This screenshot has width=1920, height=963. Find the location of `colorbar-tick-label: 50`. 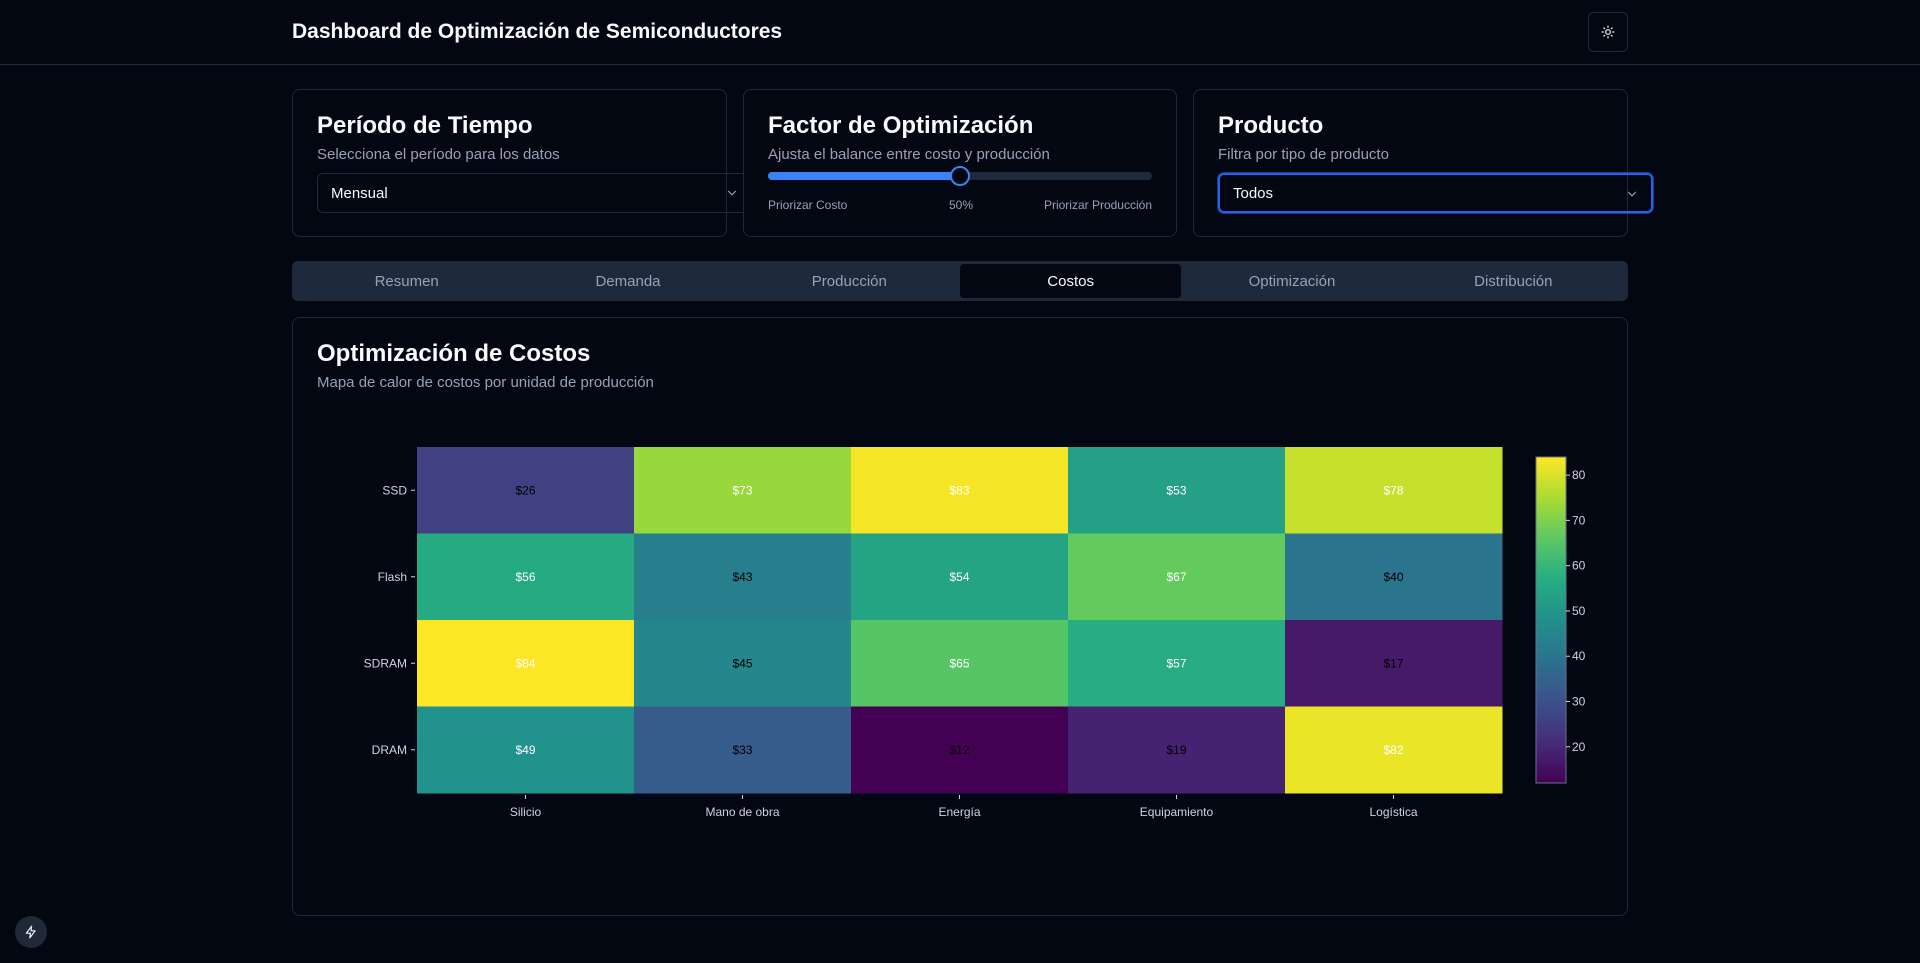

colorbar-tick-label: 50 is located at coordinates (1579, 611).